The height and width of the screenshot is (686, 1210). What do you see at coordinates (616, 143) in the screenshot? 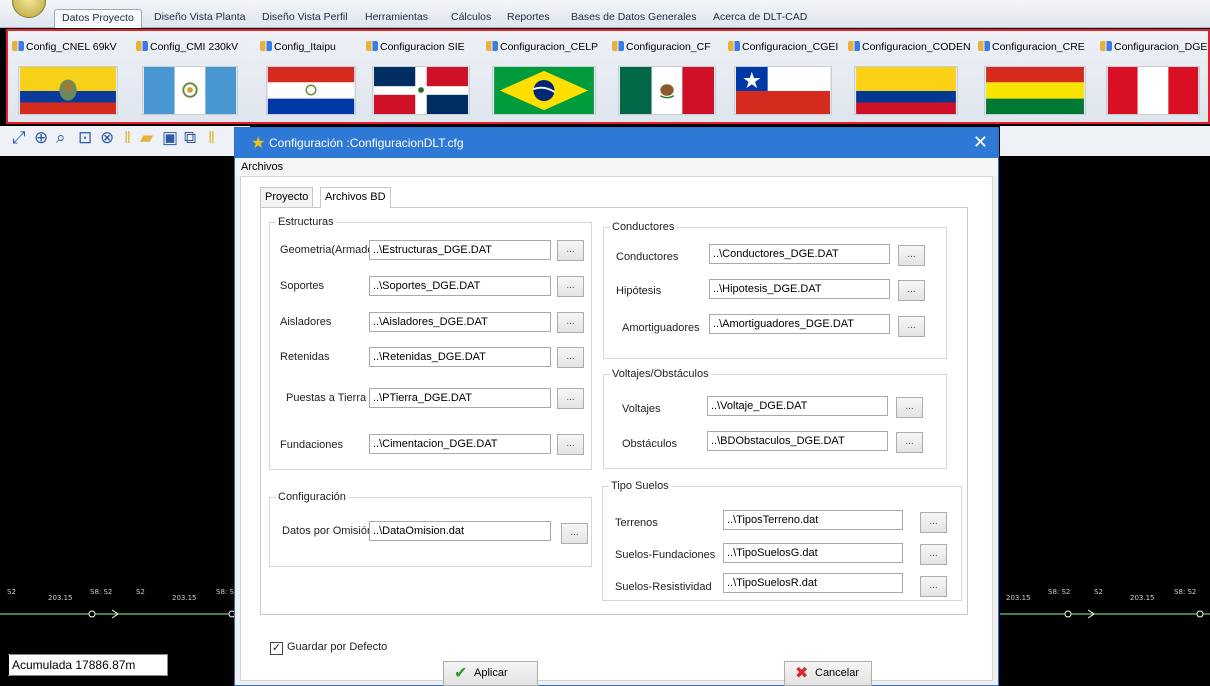
I see `dialog-title-bar: ★ Configuración :ConfiguracionDLT.cfg ✕` at bounding box center [616, 143].